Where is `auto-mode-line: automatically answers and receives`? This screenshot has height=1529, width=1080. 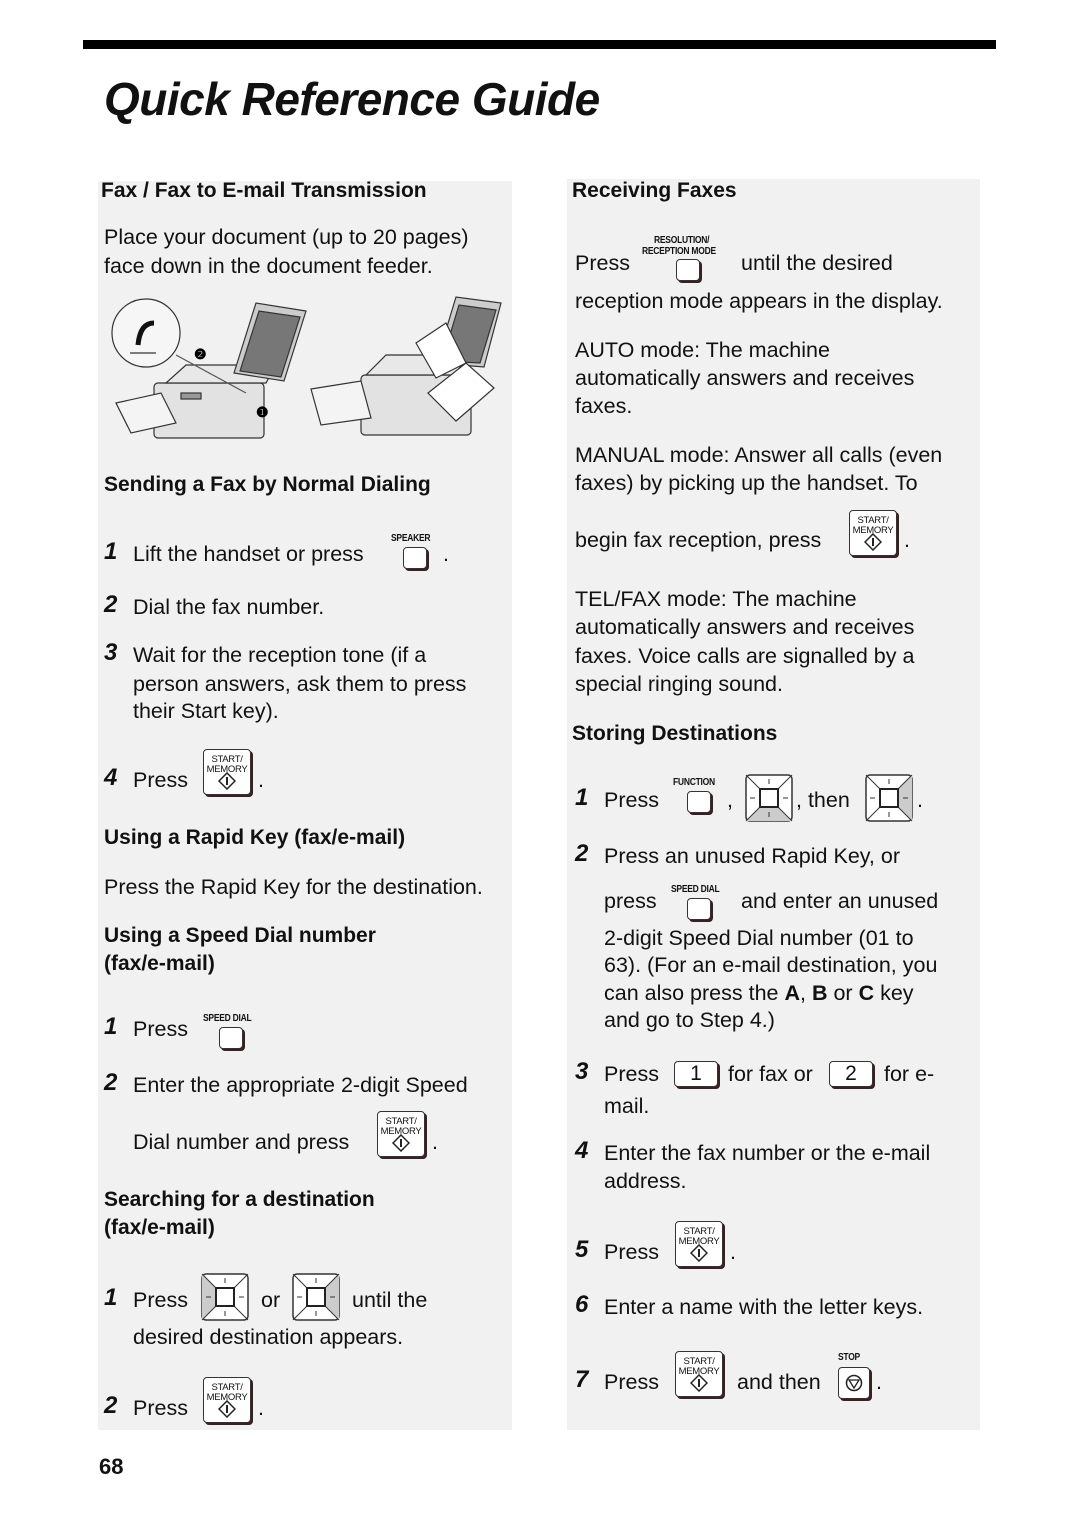
auto-mode-line: automatically answers and receives is located at coordinates (745, 378).